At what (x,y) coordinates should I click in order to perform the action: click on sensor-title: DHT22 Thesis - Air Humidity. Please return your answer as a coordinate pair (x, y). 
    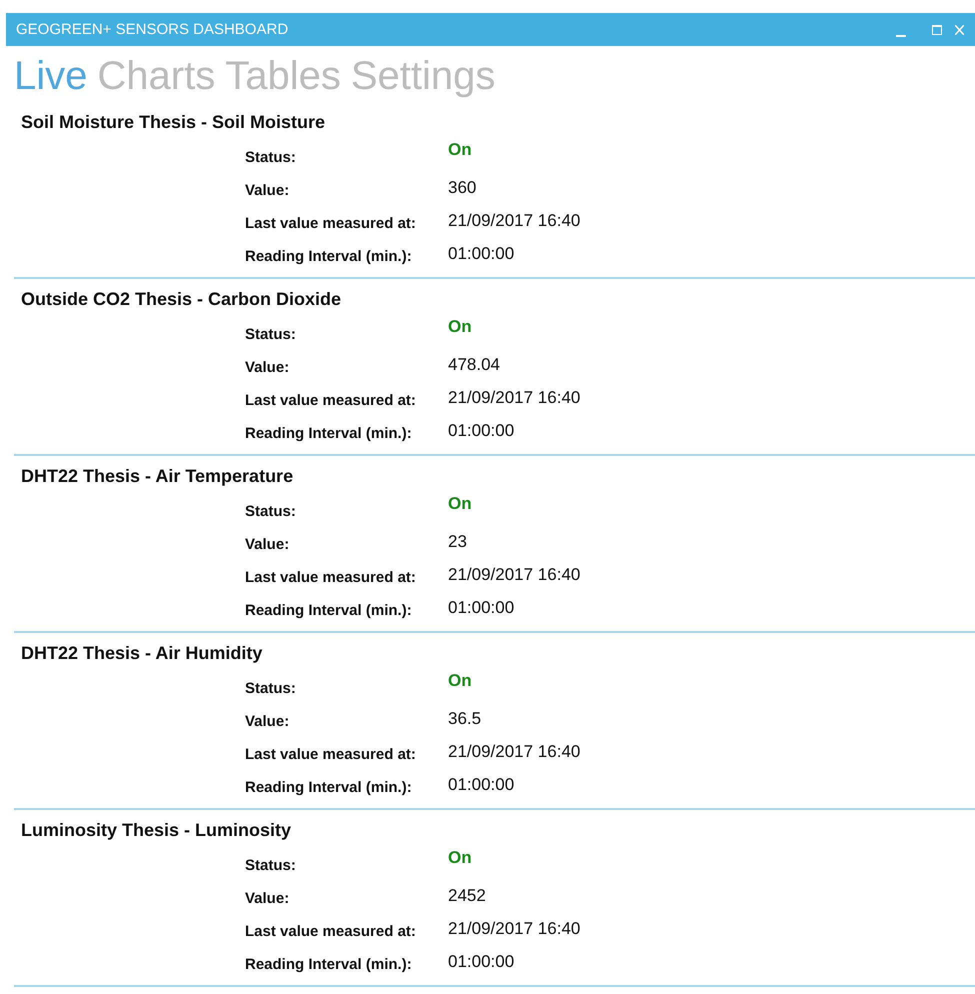
    Looking at the image, I should click on (141, 653).